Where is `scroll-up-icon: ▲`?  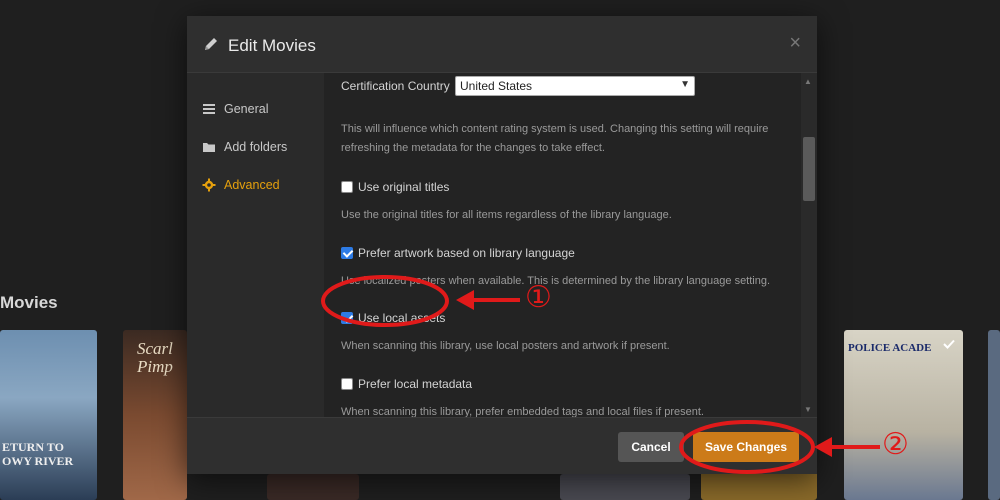 scroll-up-icon: ▲ is located at coordinates (808, 81).